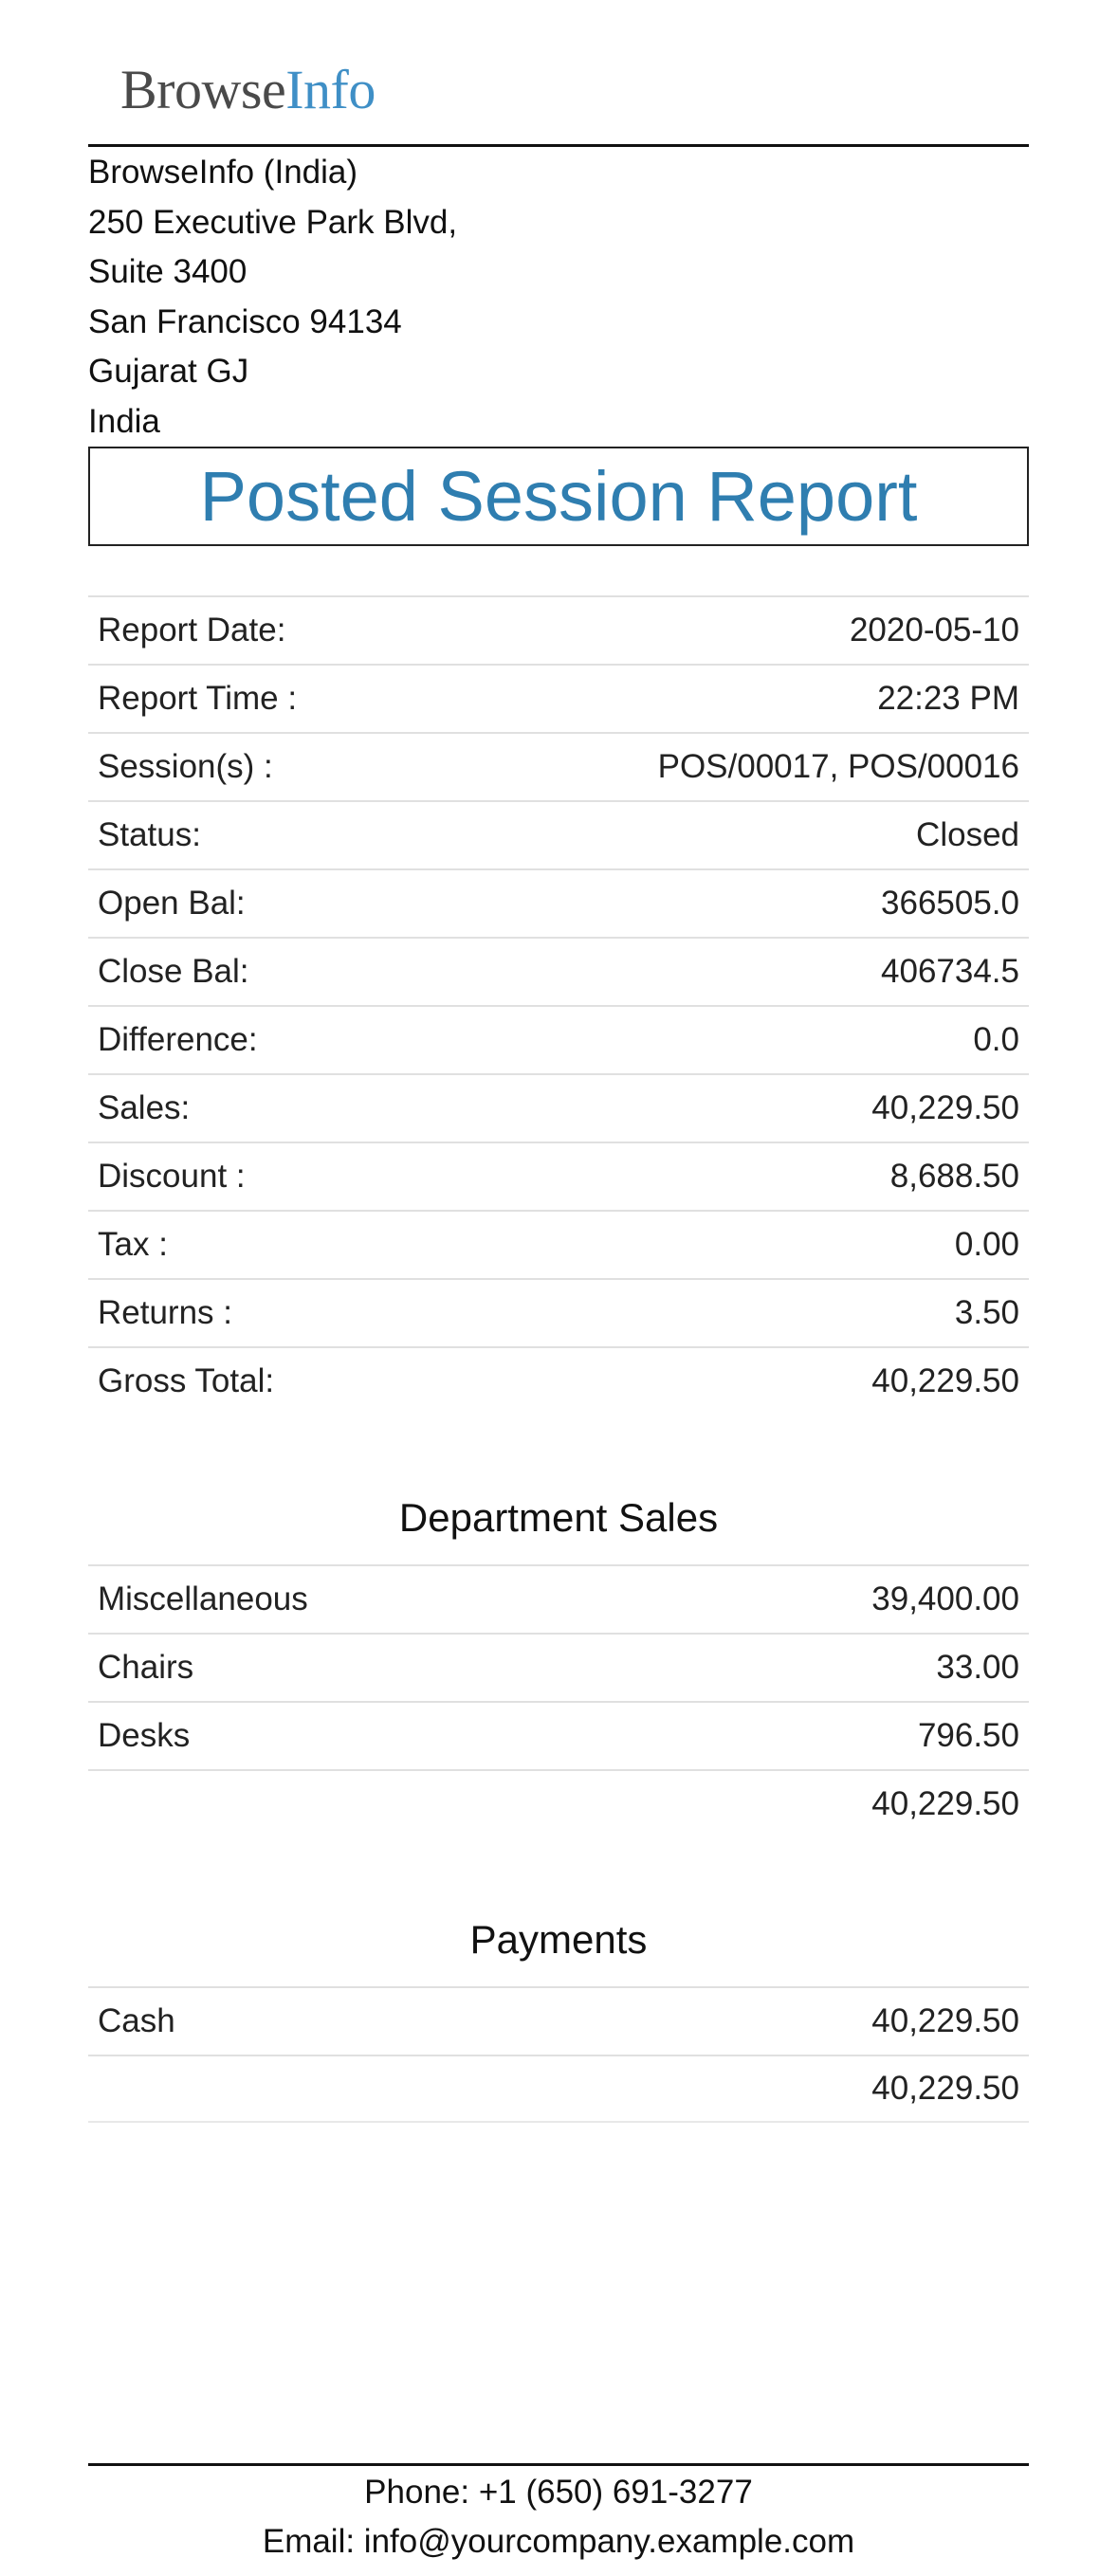 The width and height of the screenshot is (1118, 2576). Describe the element at coordinates (144, 1735) in the screenshot. I see `department-label: Desks` at that location.